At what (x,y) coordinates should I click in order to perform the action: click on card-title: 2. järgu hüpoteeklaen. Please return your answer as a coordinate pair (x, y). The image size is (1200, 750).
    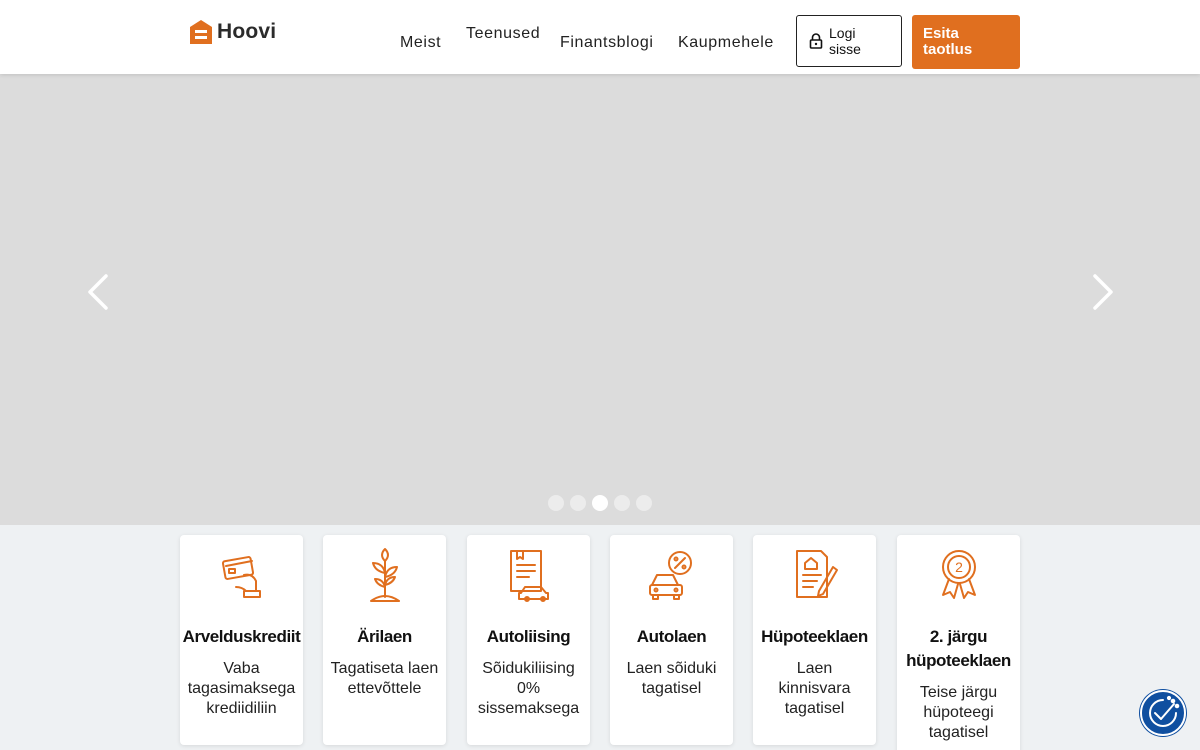
    Looking at the image, I should click on (958, 648).